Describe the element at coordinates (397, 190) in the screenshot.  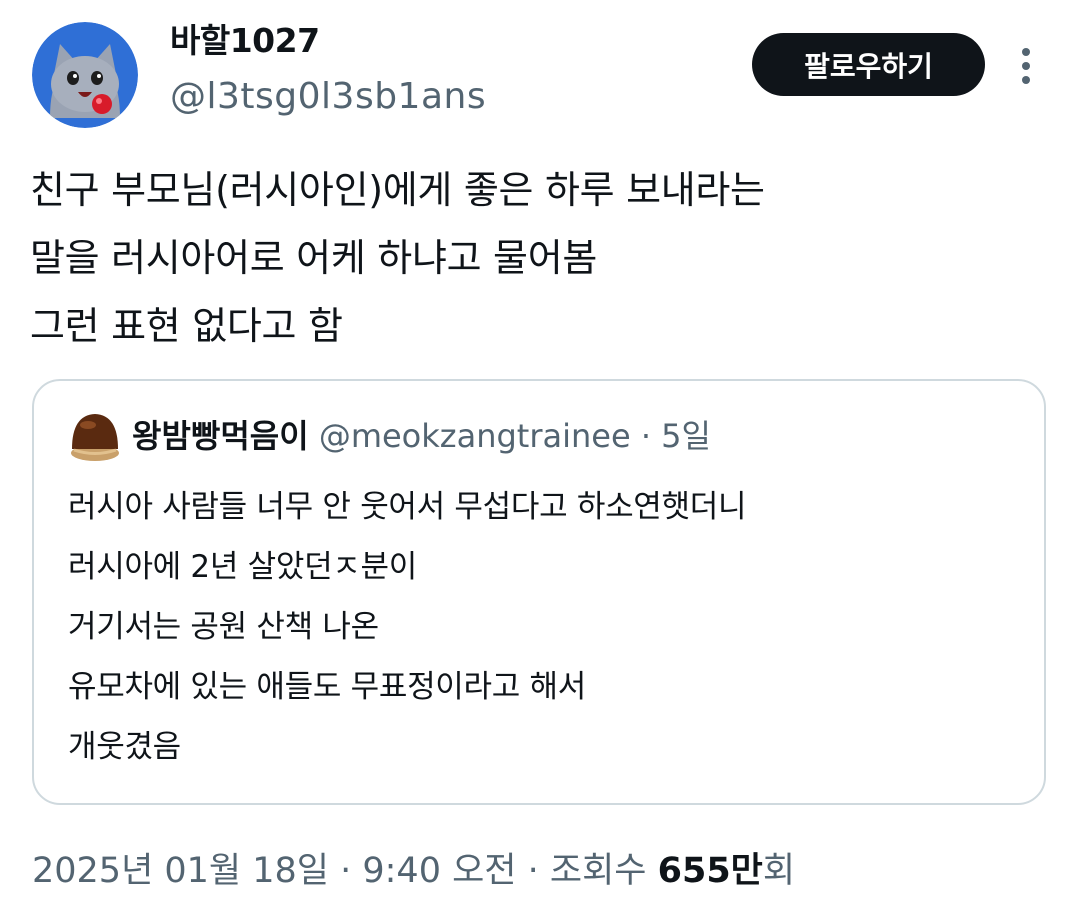
I see `tweet-text-line: 친구 부모님(러시아인)에게 좋은 하루 보내라는` at that location.